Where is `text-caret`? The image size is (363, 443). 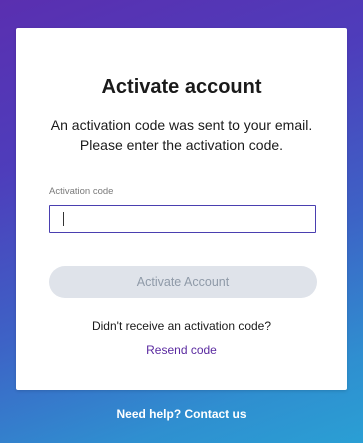 text-caret is located at coordinates (63, 219).